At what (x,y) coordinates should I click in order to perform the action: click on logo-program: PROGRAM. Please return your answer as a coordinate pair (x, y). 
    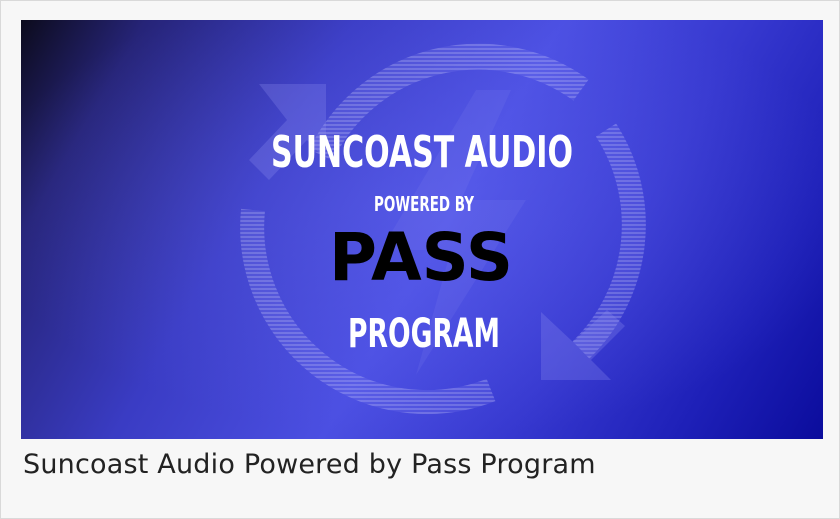
    Looking at the image, I should click on (424, 334).